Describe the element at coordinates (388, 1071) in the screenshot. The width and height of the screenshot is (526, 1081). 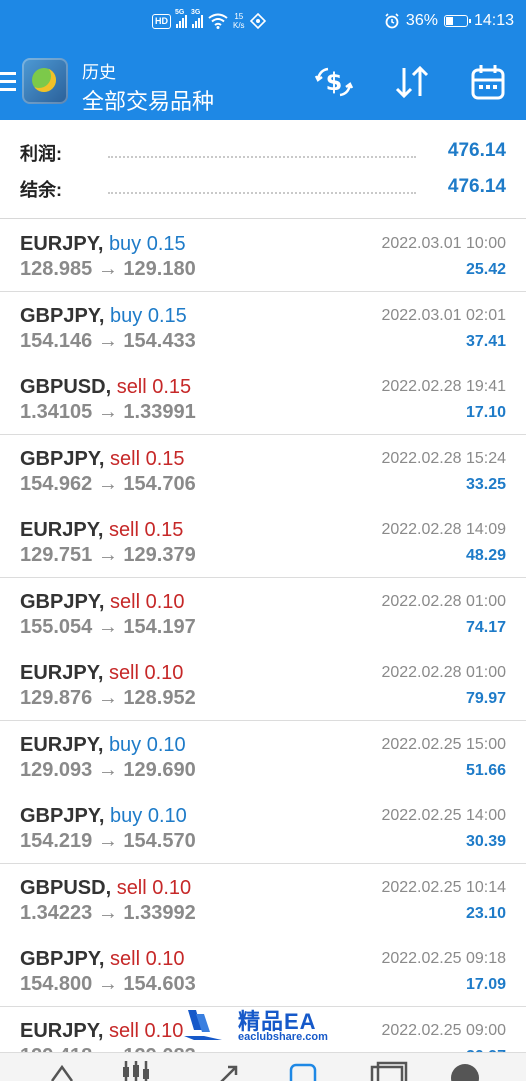
I see `messages-icon` at that location.